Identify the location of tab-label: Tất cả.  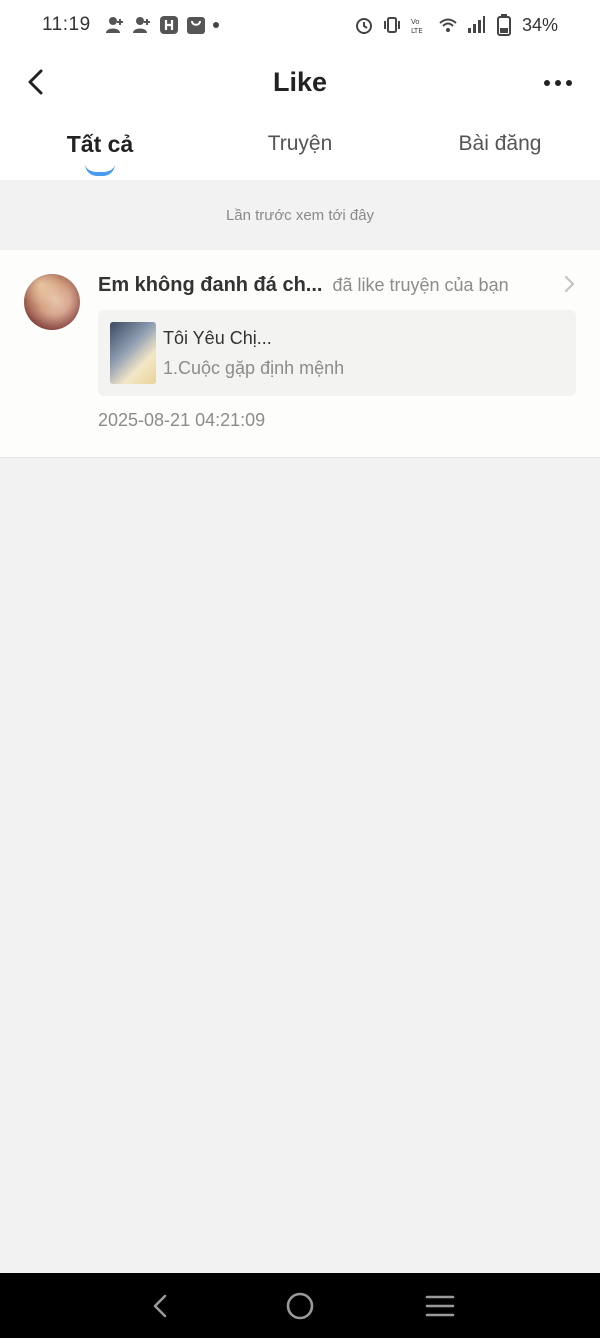
(100, 144).